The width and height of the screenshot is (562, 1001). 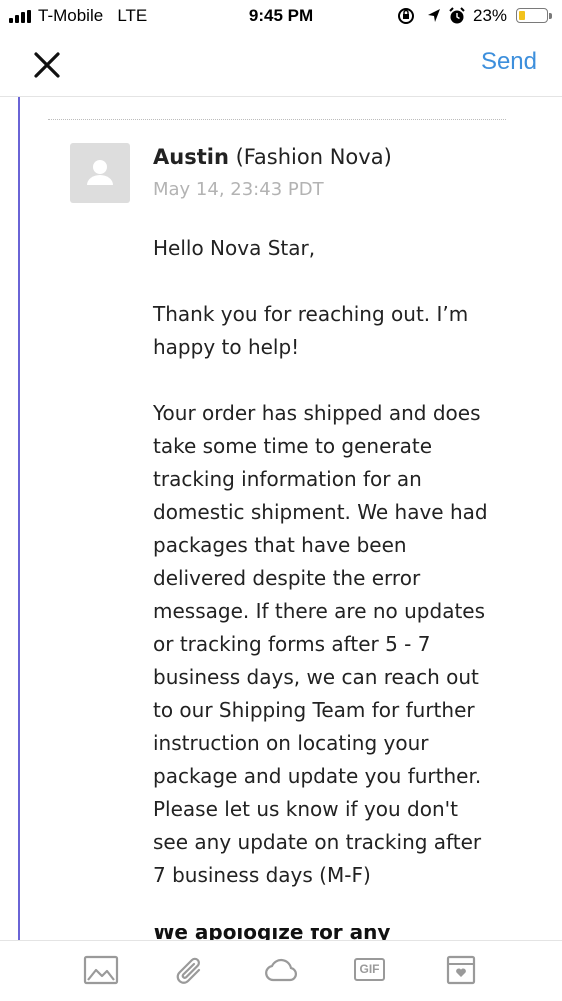 I want to click on message-cut-off-line: We apologize for any, so click(x=338, y=934).